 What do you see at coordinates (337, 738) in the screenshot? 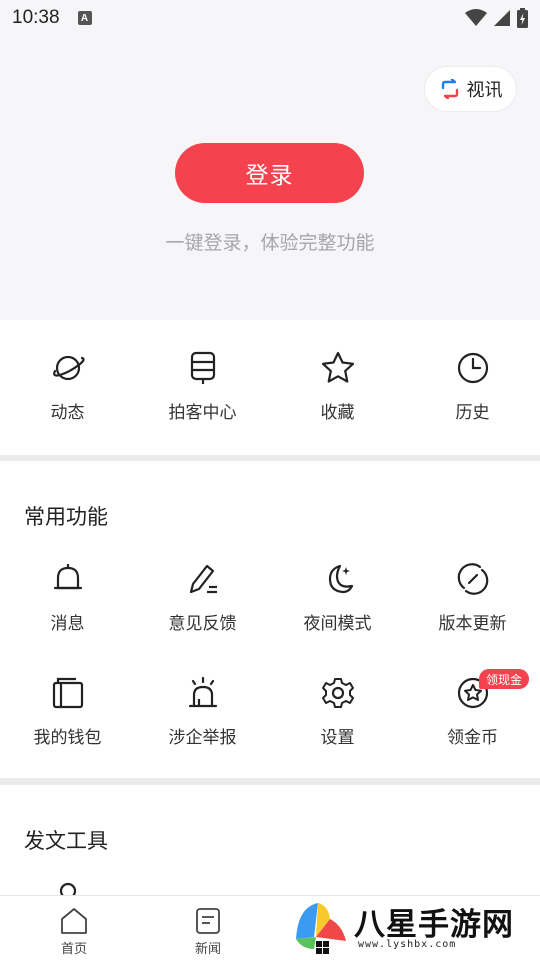
I see `function-label: 设置` at bounding box center [337, 738].